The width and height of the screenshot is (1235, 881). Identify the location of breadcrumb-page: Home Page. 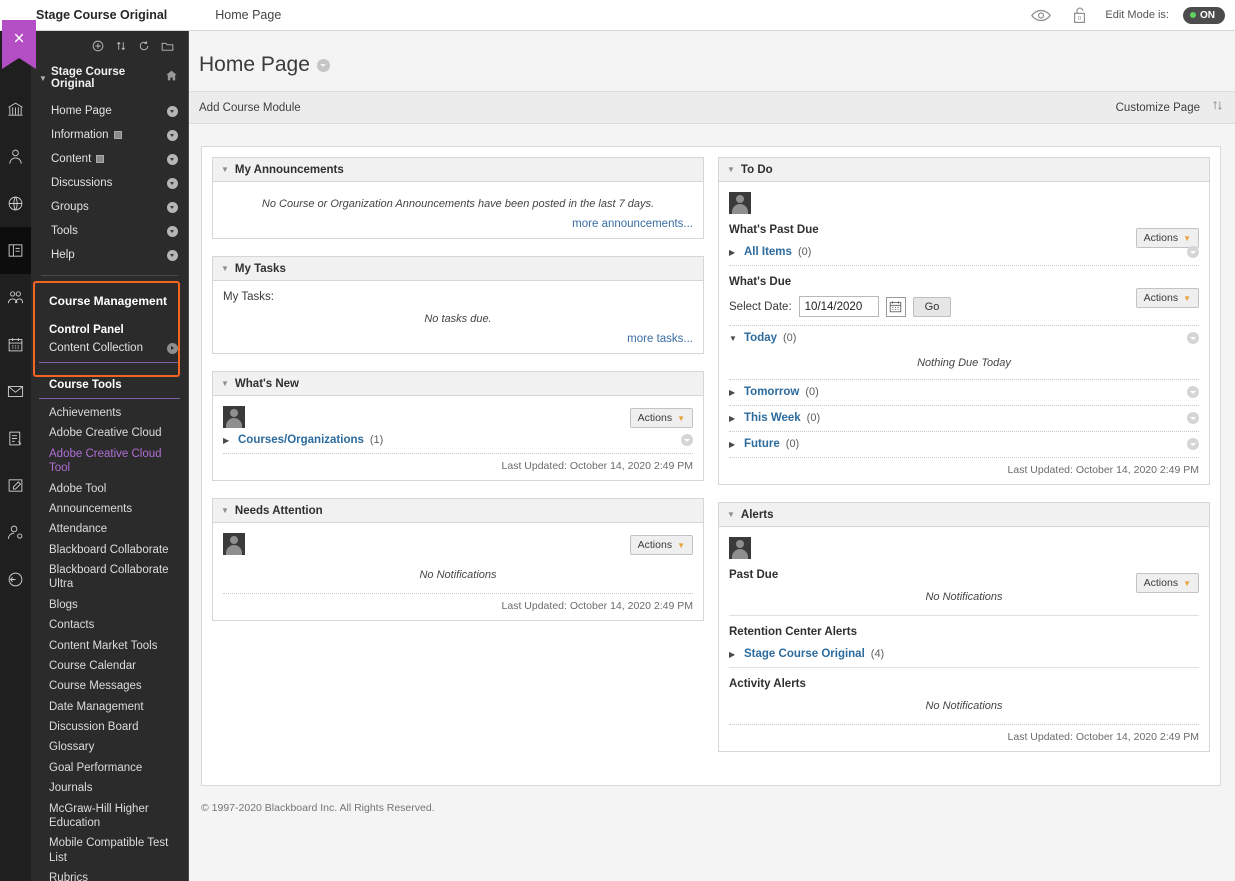
(248, 15).